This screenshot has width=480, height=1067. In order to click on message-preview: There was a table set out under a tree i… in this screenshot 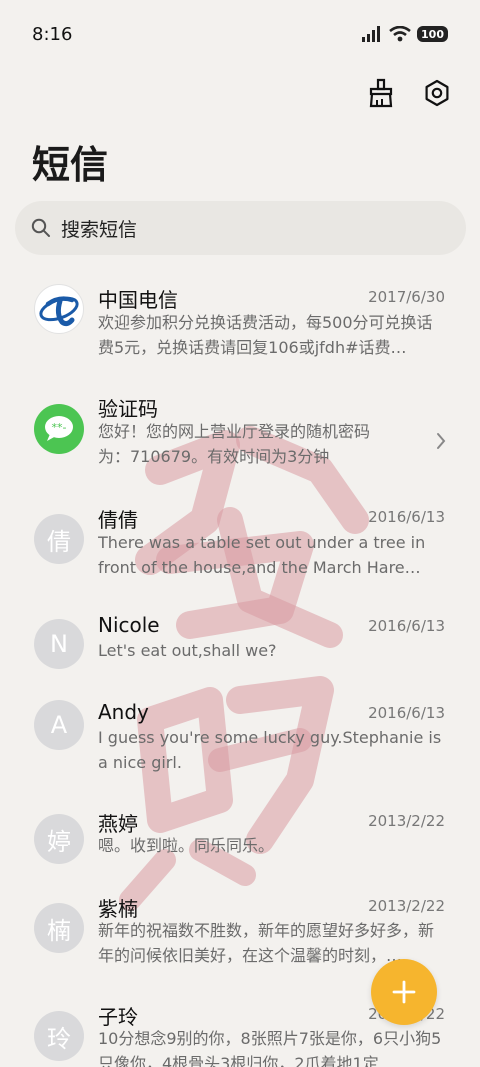, I will do `click(262, 555)`.